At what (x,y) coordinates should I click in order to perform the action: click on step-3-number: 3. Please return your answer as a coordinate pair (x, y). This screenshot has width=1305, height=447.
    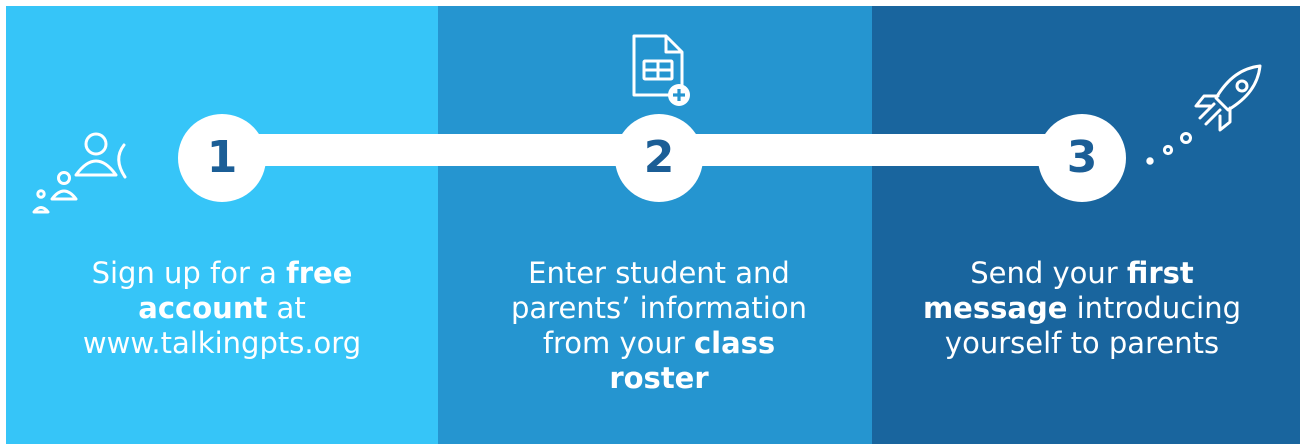
    Looking at the image, I should click on (1082, 158).